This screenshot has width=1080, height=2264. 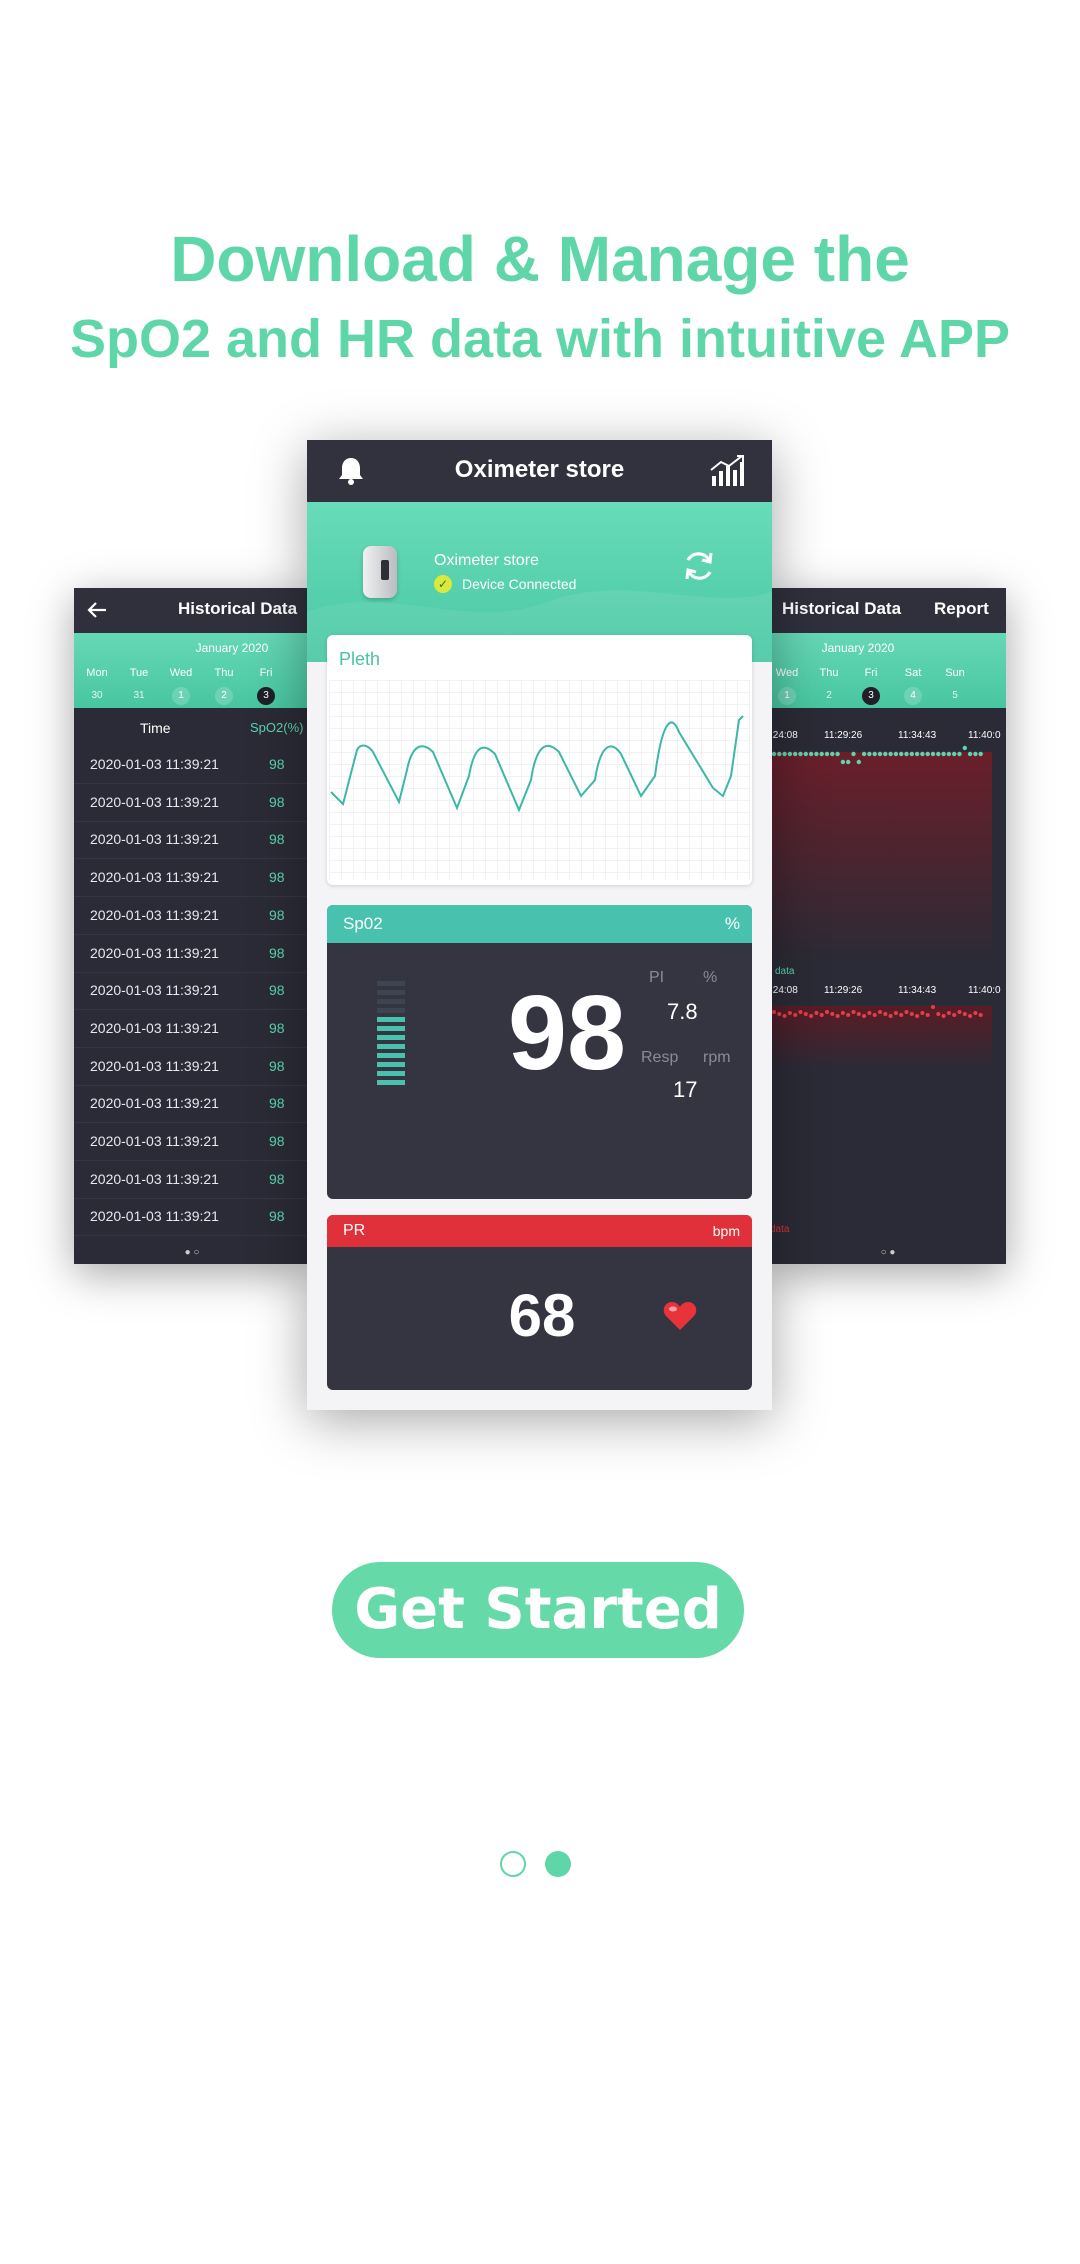 I want to click on time-tick: 11:29:26, so click(x=843, y=735).